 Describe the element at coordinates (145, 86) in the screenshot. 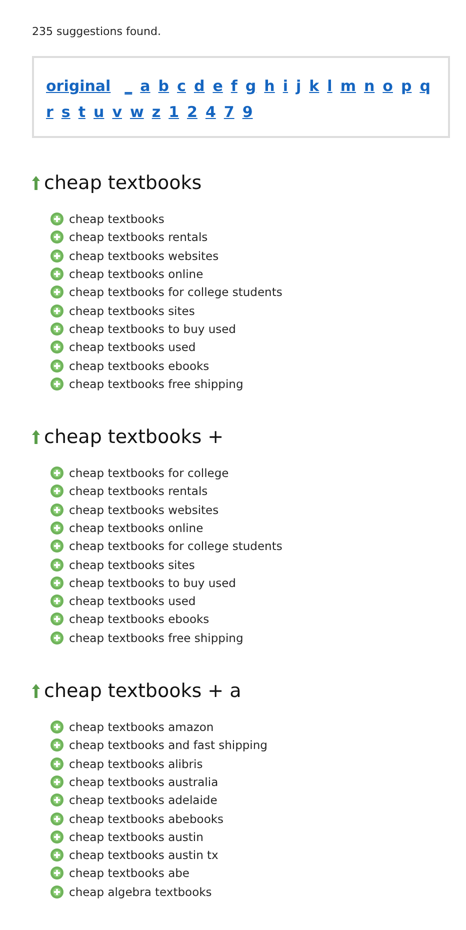

I see `letter-link: a` at that location.